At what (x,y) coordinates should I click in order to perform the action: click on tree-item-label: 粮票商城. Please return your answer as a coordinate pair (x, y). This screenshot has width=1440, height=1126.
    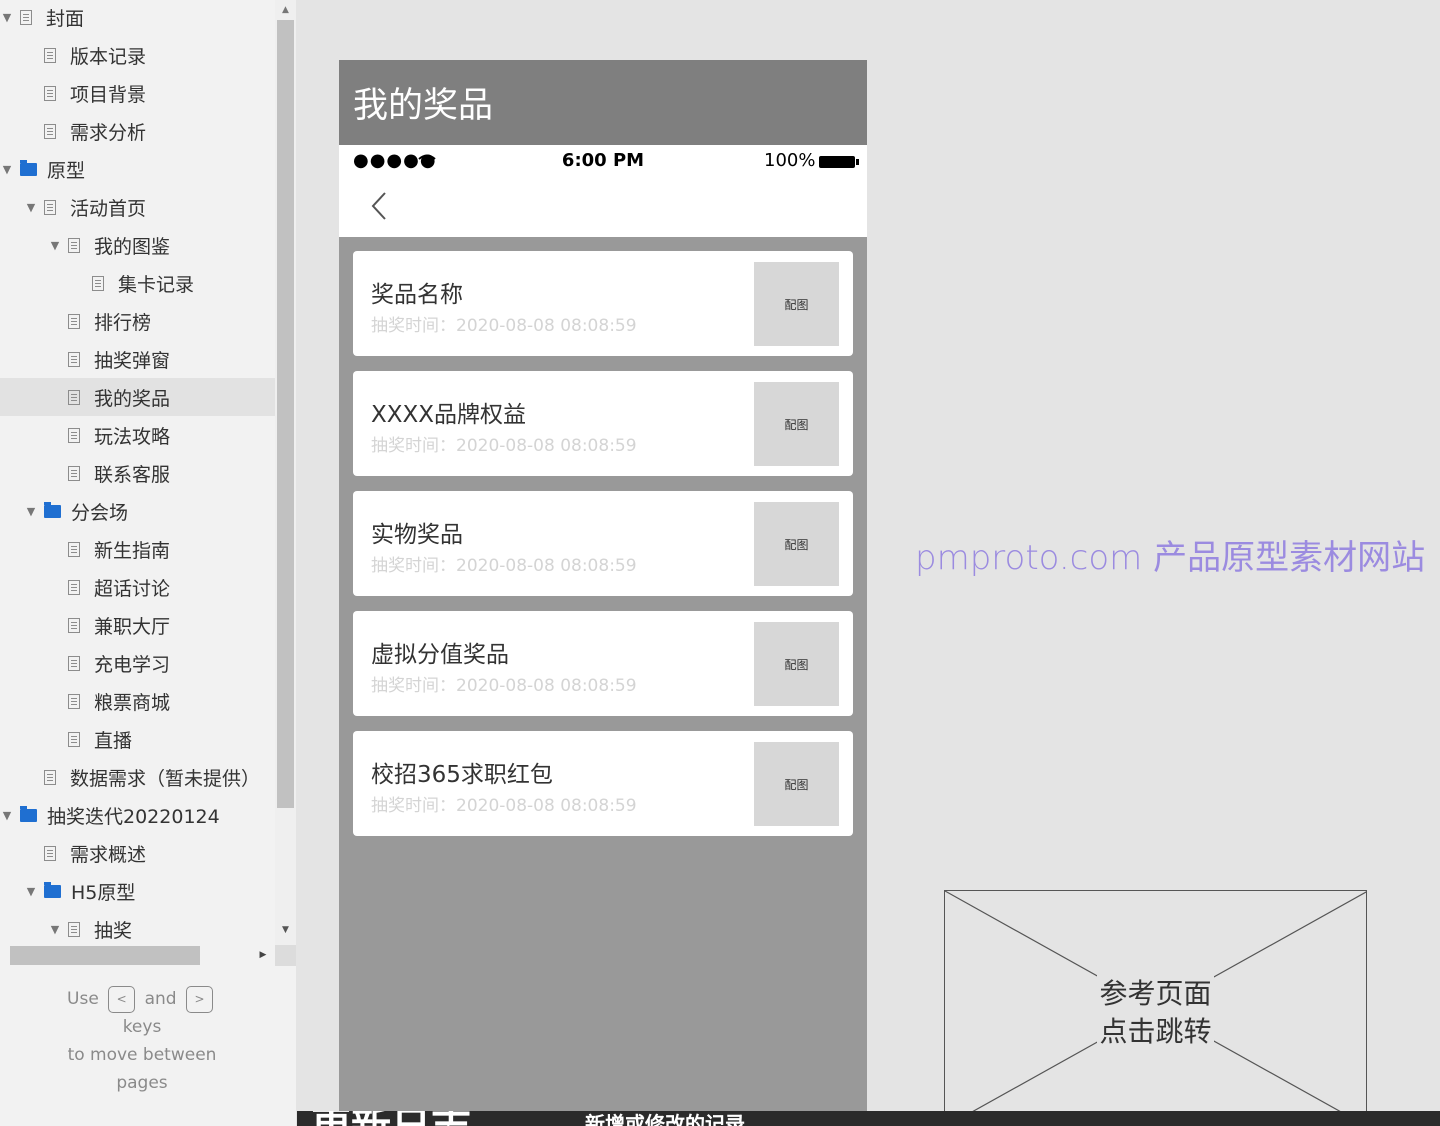
    Looking at the image, I should click on (132, 702).